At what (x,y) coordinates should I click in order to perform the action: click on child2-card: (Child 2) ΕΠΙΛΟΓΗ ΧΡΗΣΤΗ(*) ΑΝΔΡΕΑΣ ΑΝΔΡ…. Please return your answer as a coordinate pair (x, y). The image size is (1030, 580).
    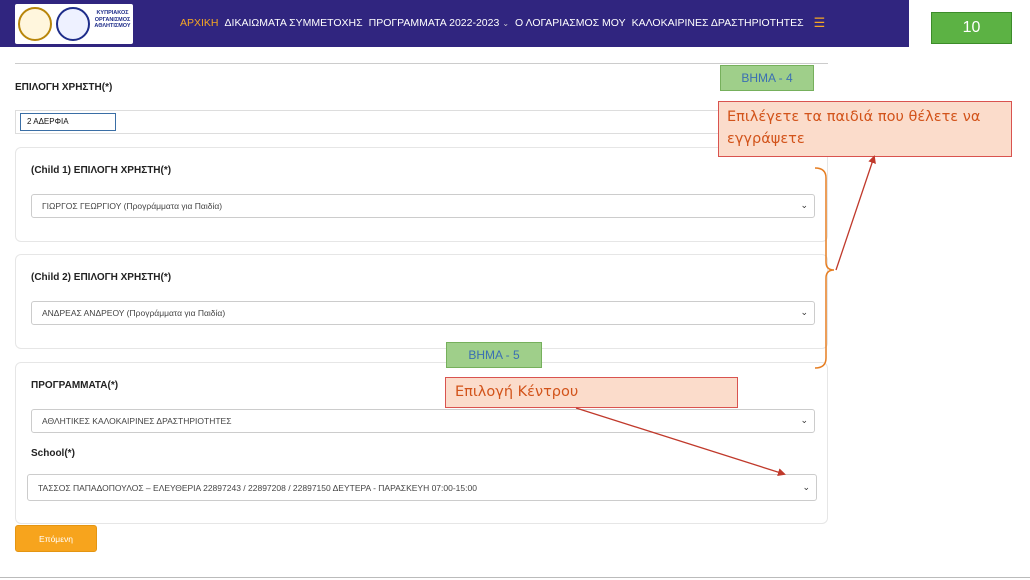
    Looking at the image, I should click on (421, 301).